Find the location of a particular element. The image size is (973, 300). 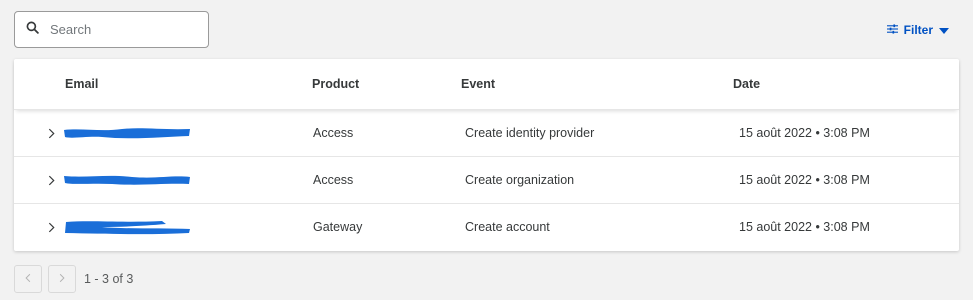

pagination: 1 - 3 of 3 is located at coordinates (73, 279).